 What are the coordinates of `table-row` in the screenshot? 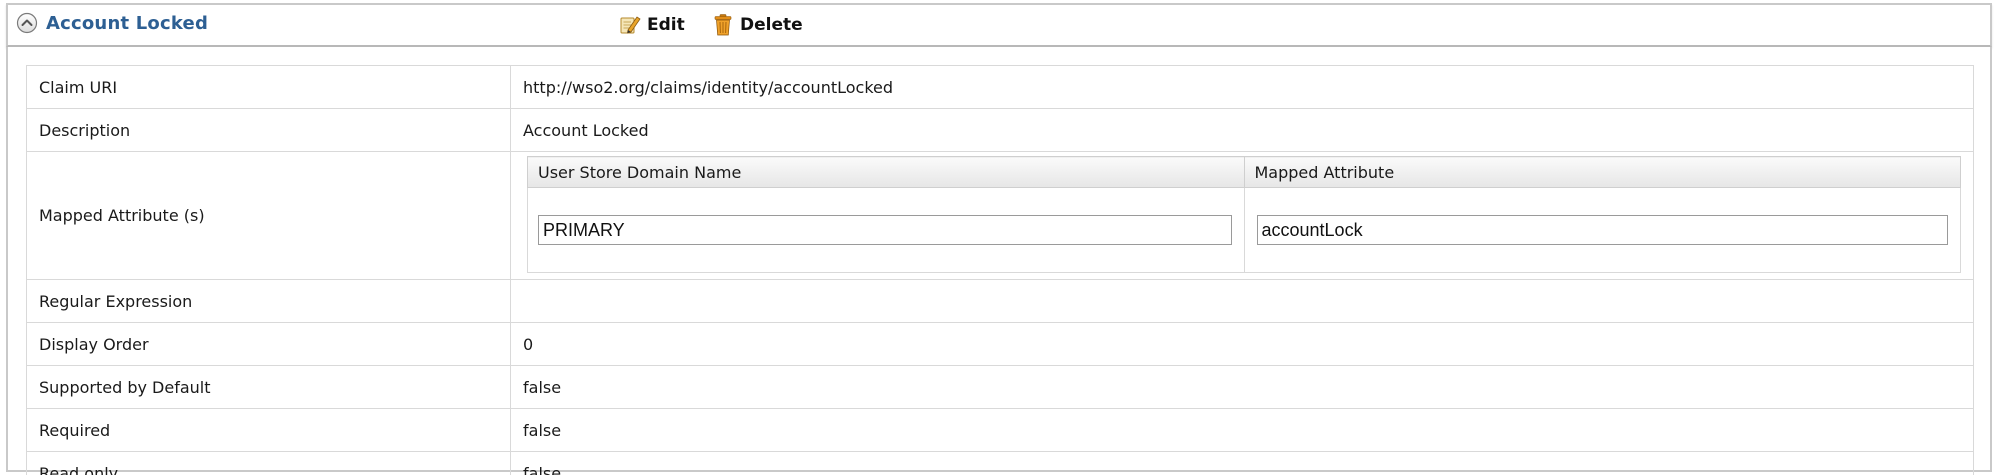 It's located at (1244, 230).